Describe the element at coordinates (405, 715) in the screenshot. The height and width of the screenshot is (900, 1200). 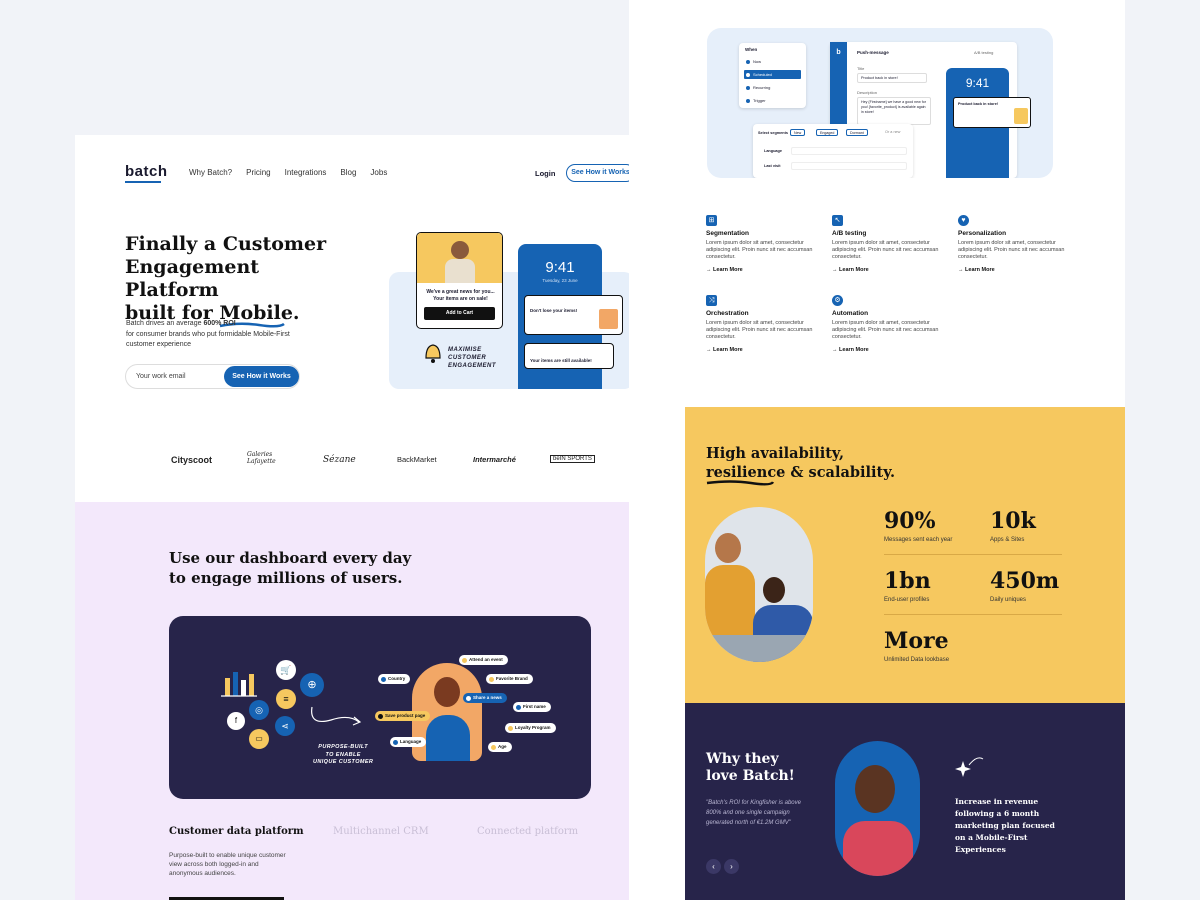
I see `chip-label: Save product page` at that location.